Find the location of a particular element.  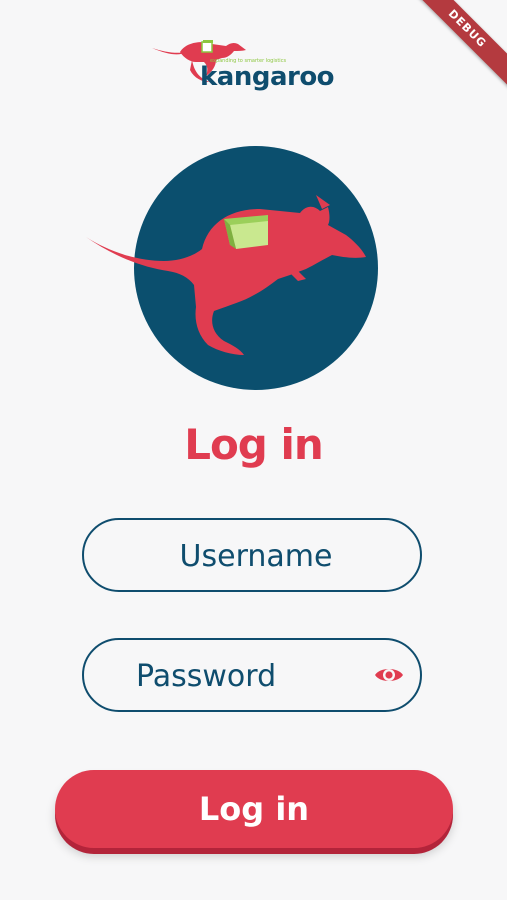

password-input is located at coordinates (246, 676).